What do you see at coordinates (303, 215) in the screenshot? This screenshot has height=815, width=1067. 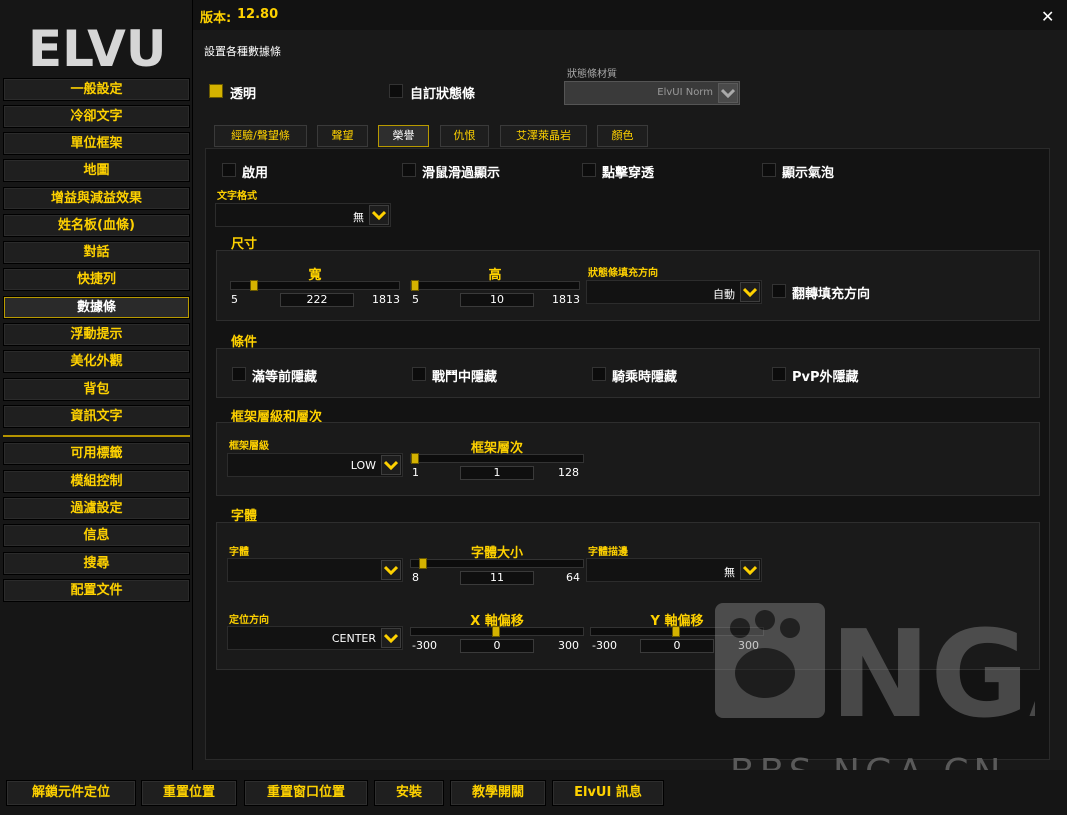 I see `text-format-dropdown: 無` at bounding box center [303, 215].